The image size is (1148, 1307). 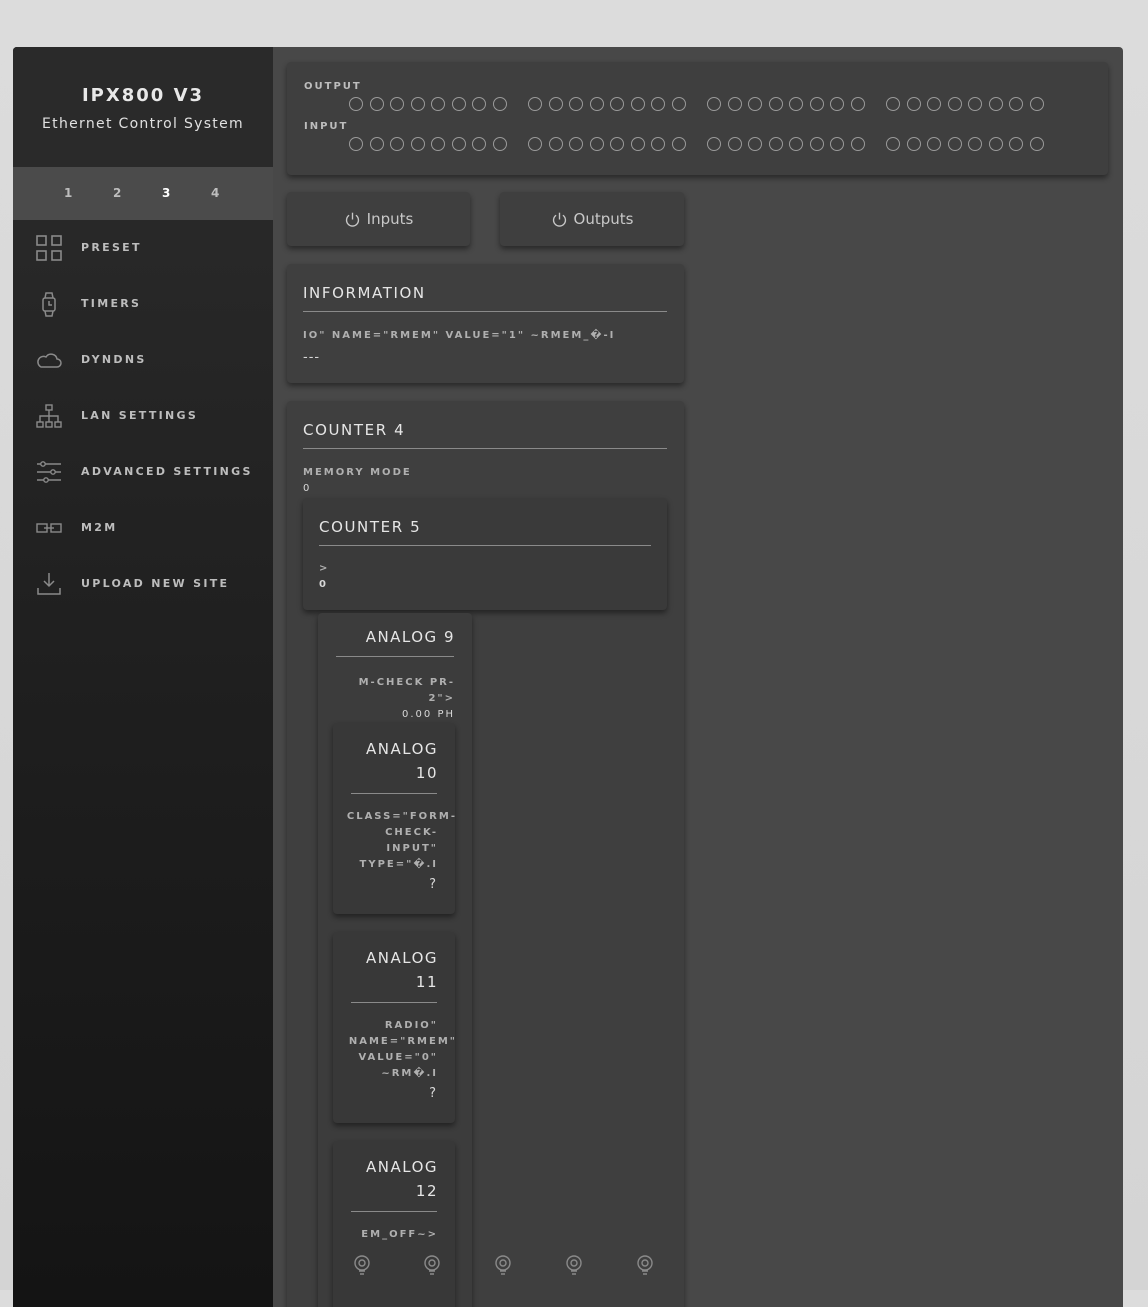 I want to click on nav-item-dyndns: DYNDNS, so click(x=143, y=360).